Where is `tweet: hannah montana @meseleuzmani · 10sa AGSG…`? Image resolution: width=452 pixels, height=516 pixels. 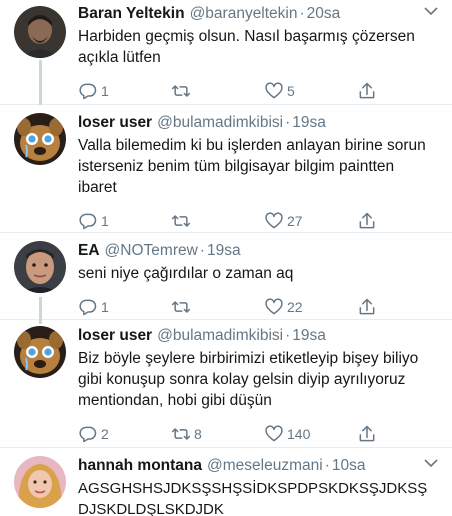
tweet: hannah montana @meseleuzmani · 10sa AGSG… is located at coordinates (226, 482).